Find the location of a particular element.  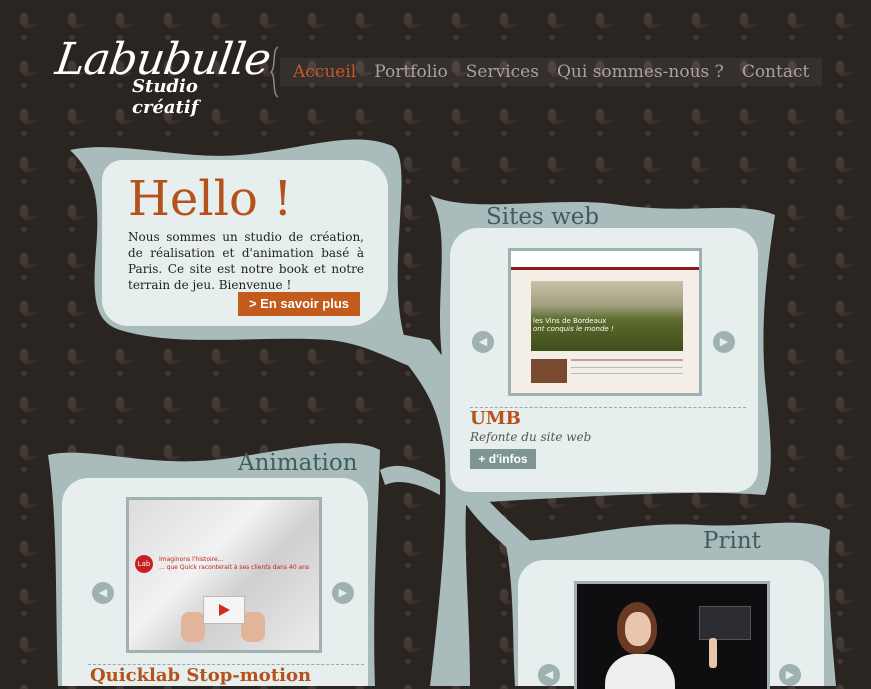

animation-project-title: Quicklab Stop-motion is located at coordinates (200, 675).